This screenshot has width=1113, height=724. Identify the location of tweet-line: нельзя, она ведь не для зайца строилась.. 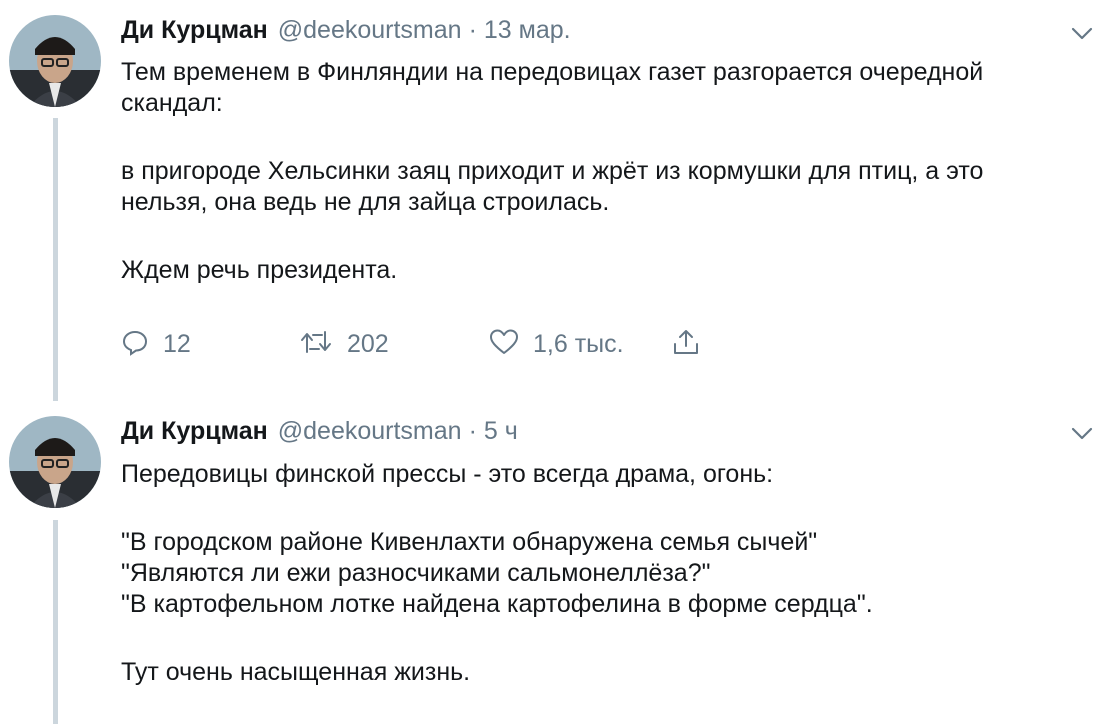
(365, 202).